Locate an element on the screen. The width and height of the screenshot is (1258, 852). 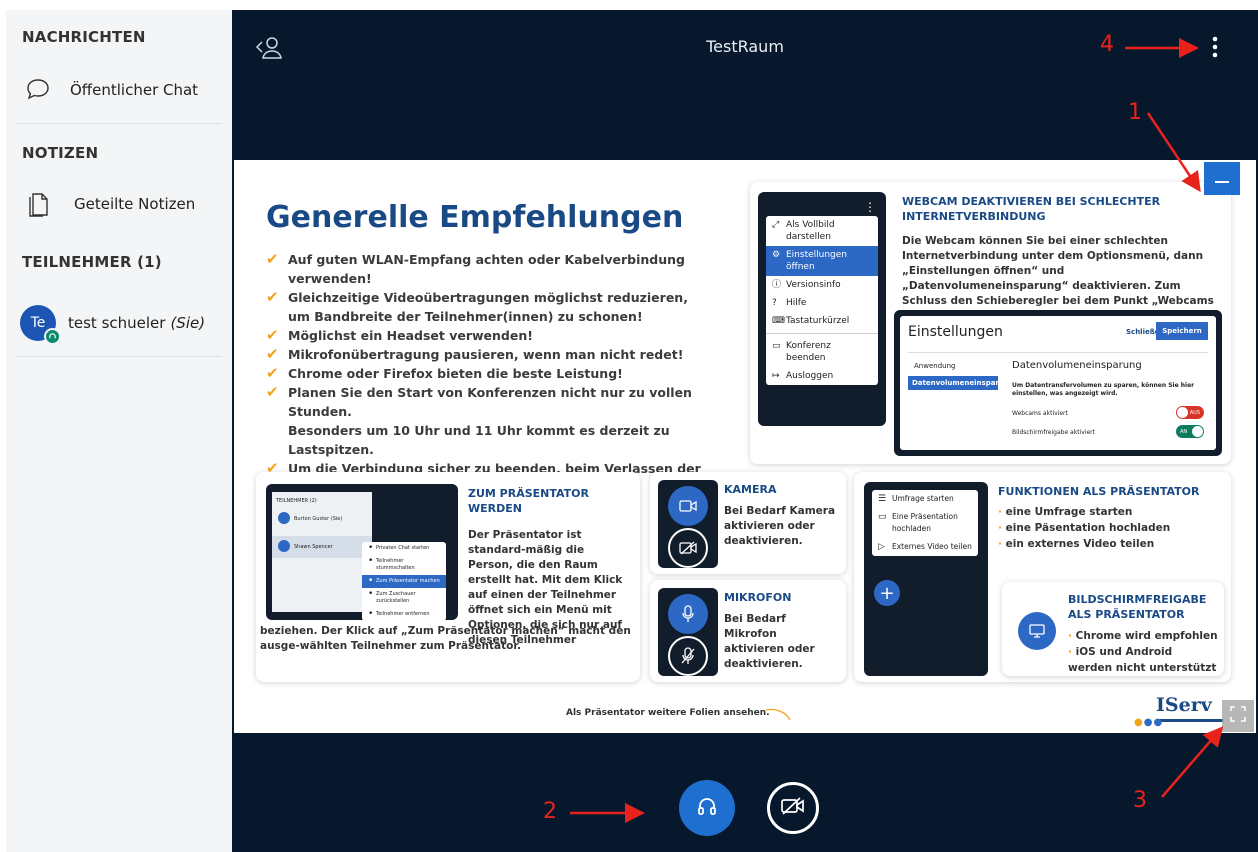
settings-title: Einstellungen is located at coordinates (955, 332).